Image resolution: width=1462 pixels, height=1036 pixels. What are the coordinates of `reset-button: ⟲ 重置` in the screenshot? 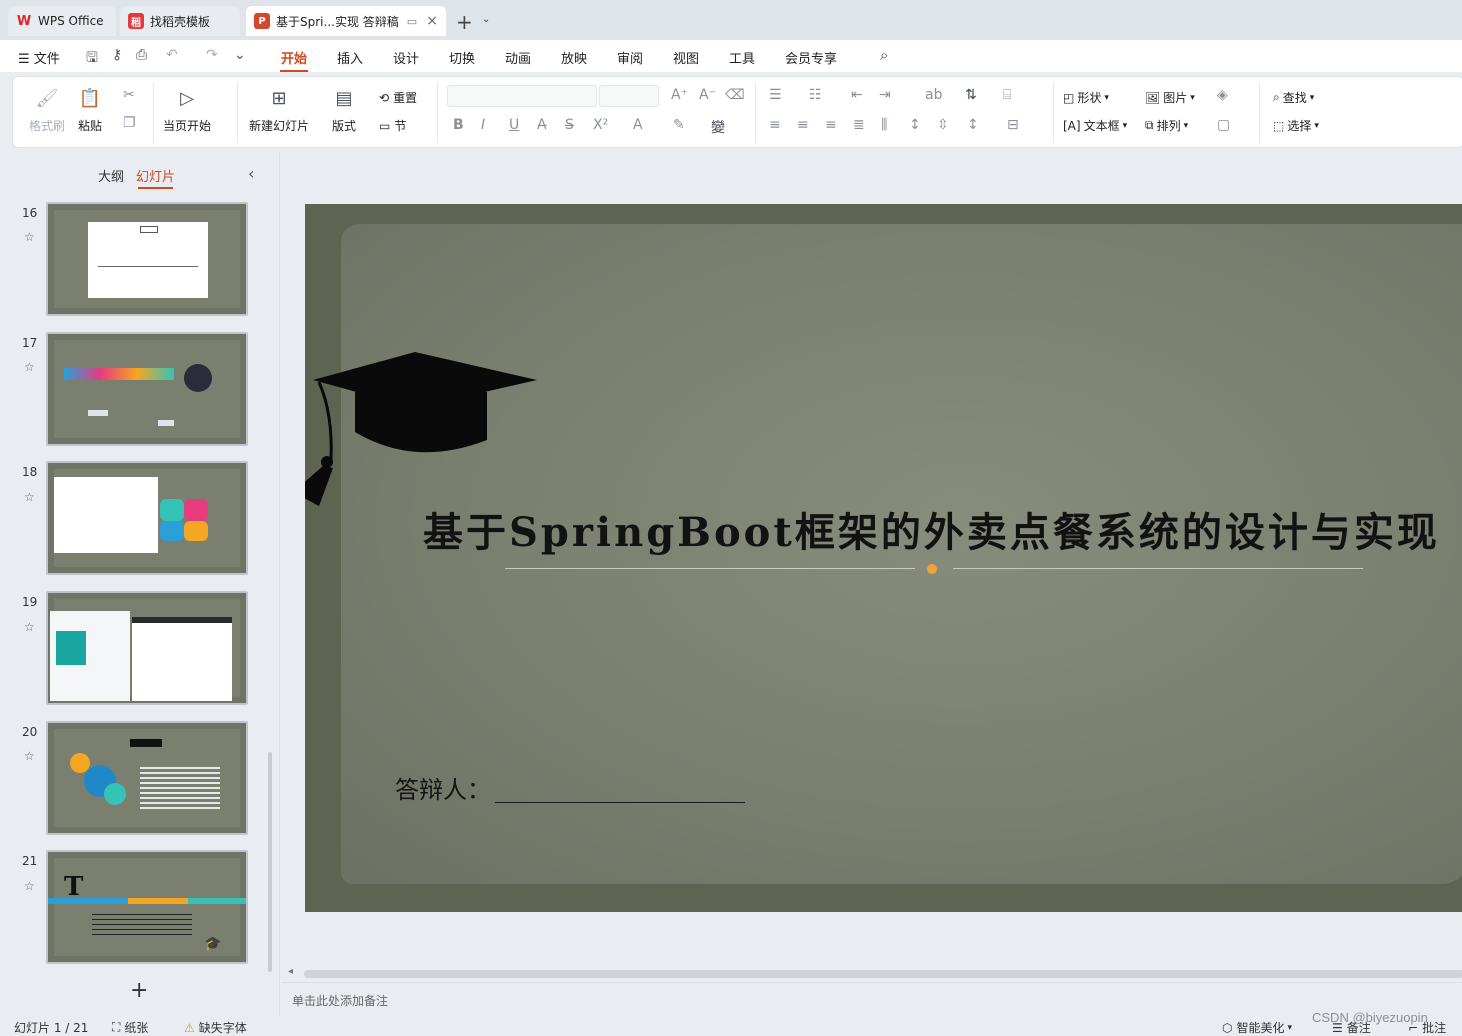 It's located at (398, 97).